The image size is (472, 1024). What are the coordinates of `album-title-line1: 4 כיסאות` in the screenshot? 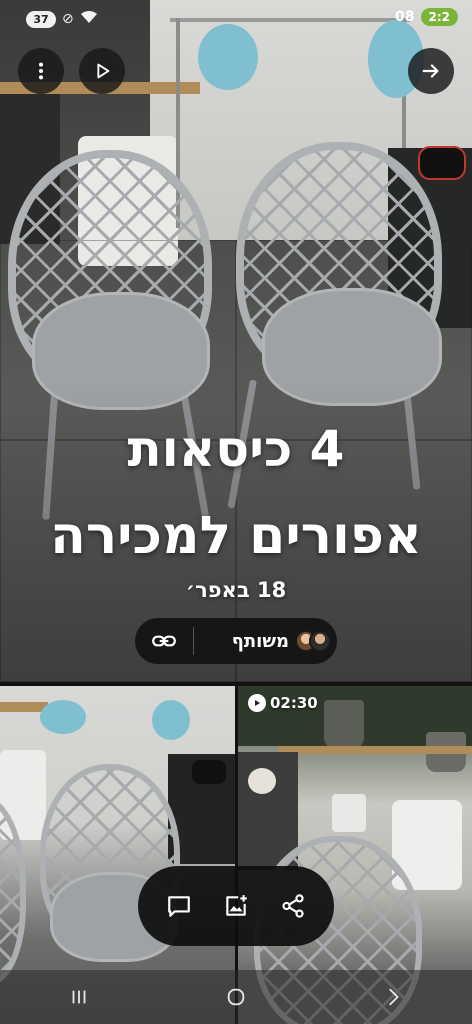 It's located at (236, 449).